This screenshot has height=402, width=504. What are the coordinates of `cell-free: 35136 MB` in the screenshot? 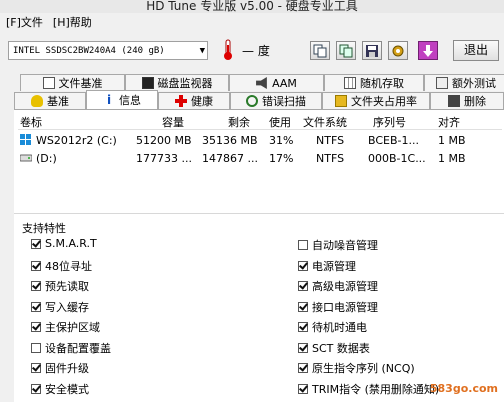 It's located at (230, 140).